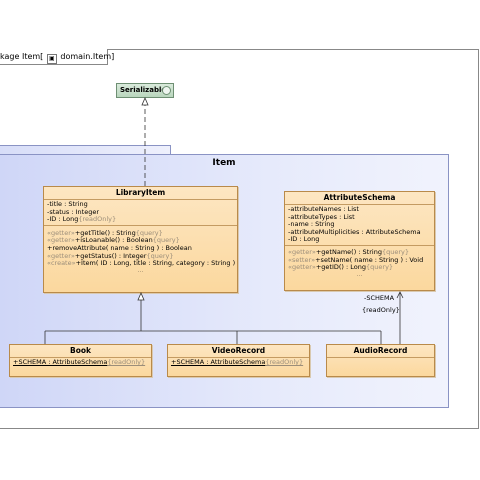 Image resolution: width=480 pixels, height=480 pixels. Describe the element at coordinates (145, 101) in the screenshot. I see `realization-arrowhead` at that location.